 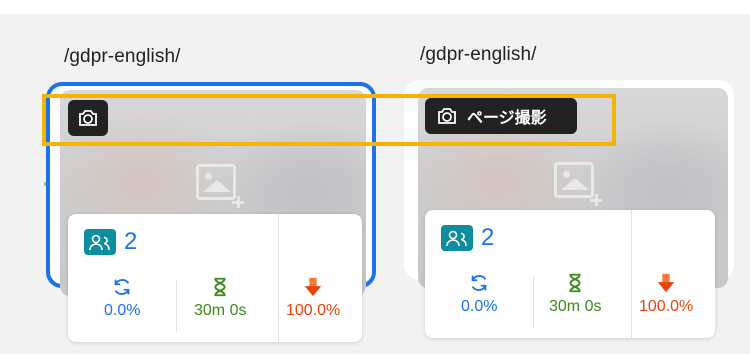 I want to click on highlight-annotation, so click(x=329, y=120).